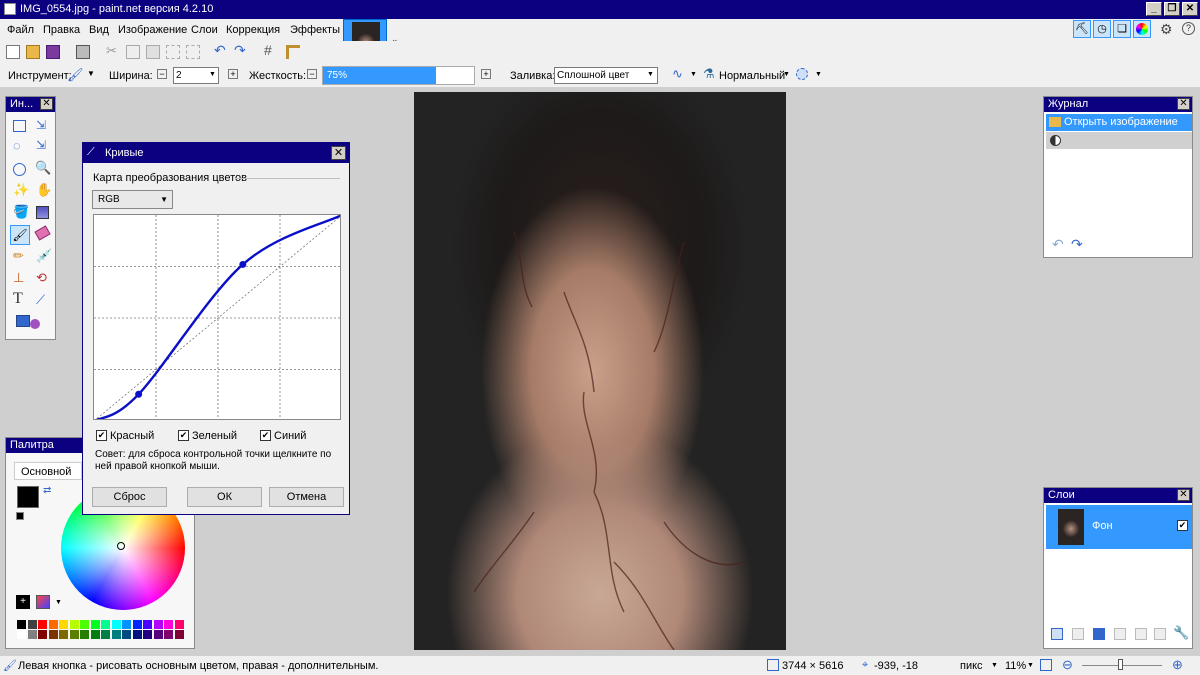  I want to click on duplicate-layer-icon, so click(1099, 634).